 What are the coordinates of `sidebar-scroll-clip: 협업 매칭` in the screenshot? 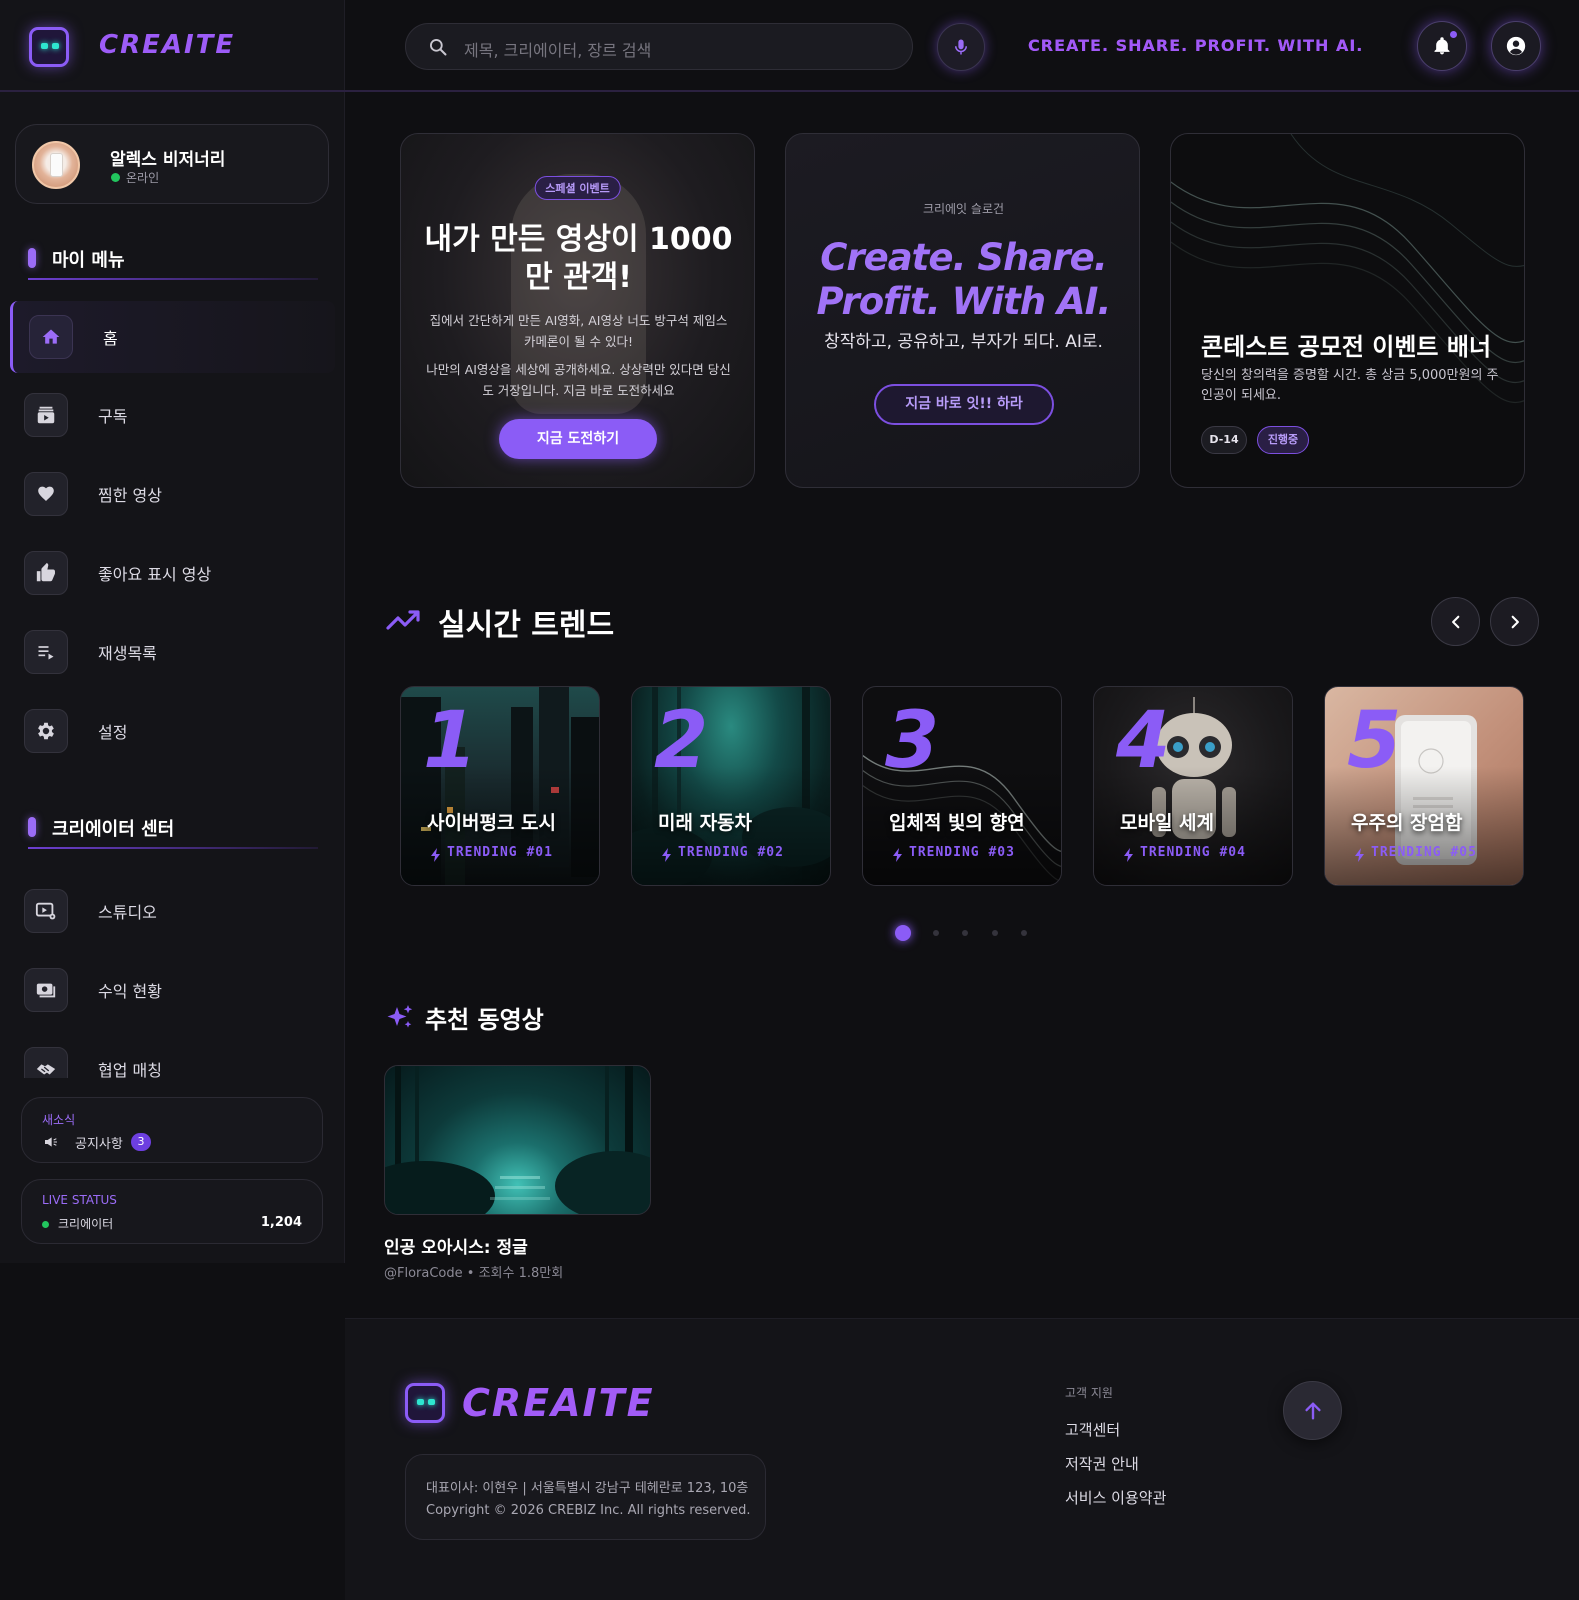 It's located at (172, 1055).